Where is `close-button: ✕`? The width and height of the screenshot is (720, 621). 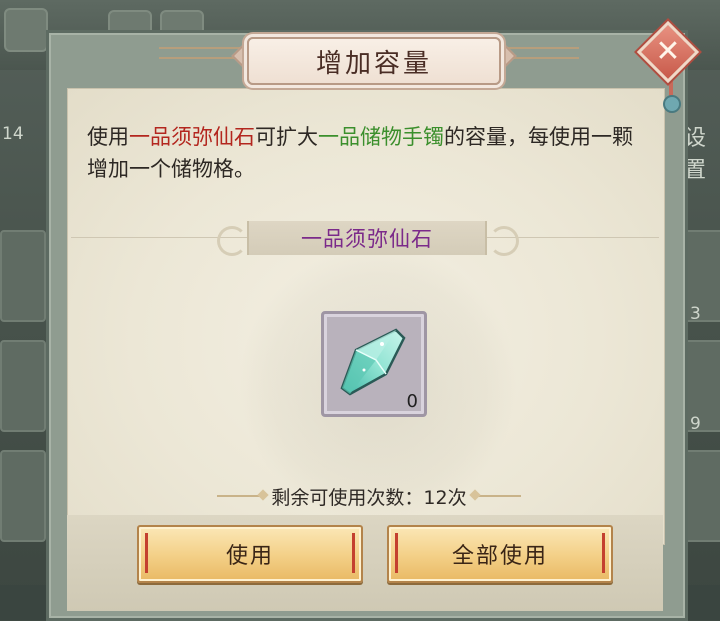
close-button: ✕ is located at coordinates (668, 52).